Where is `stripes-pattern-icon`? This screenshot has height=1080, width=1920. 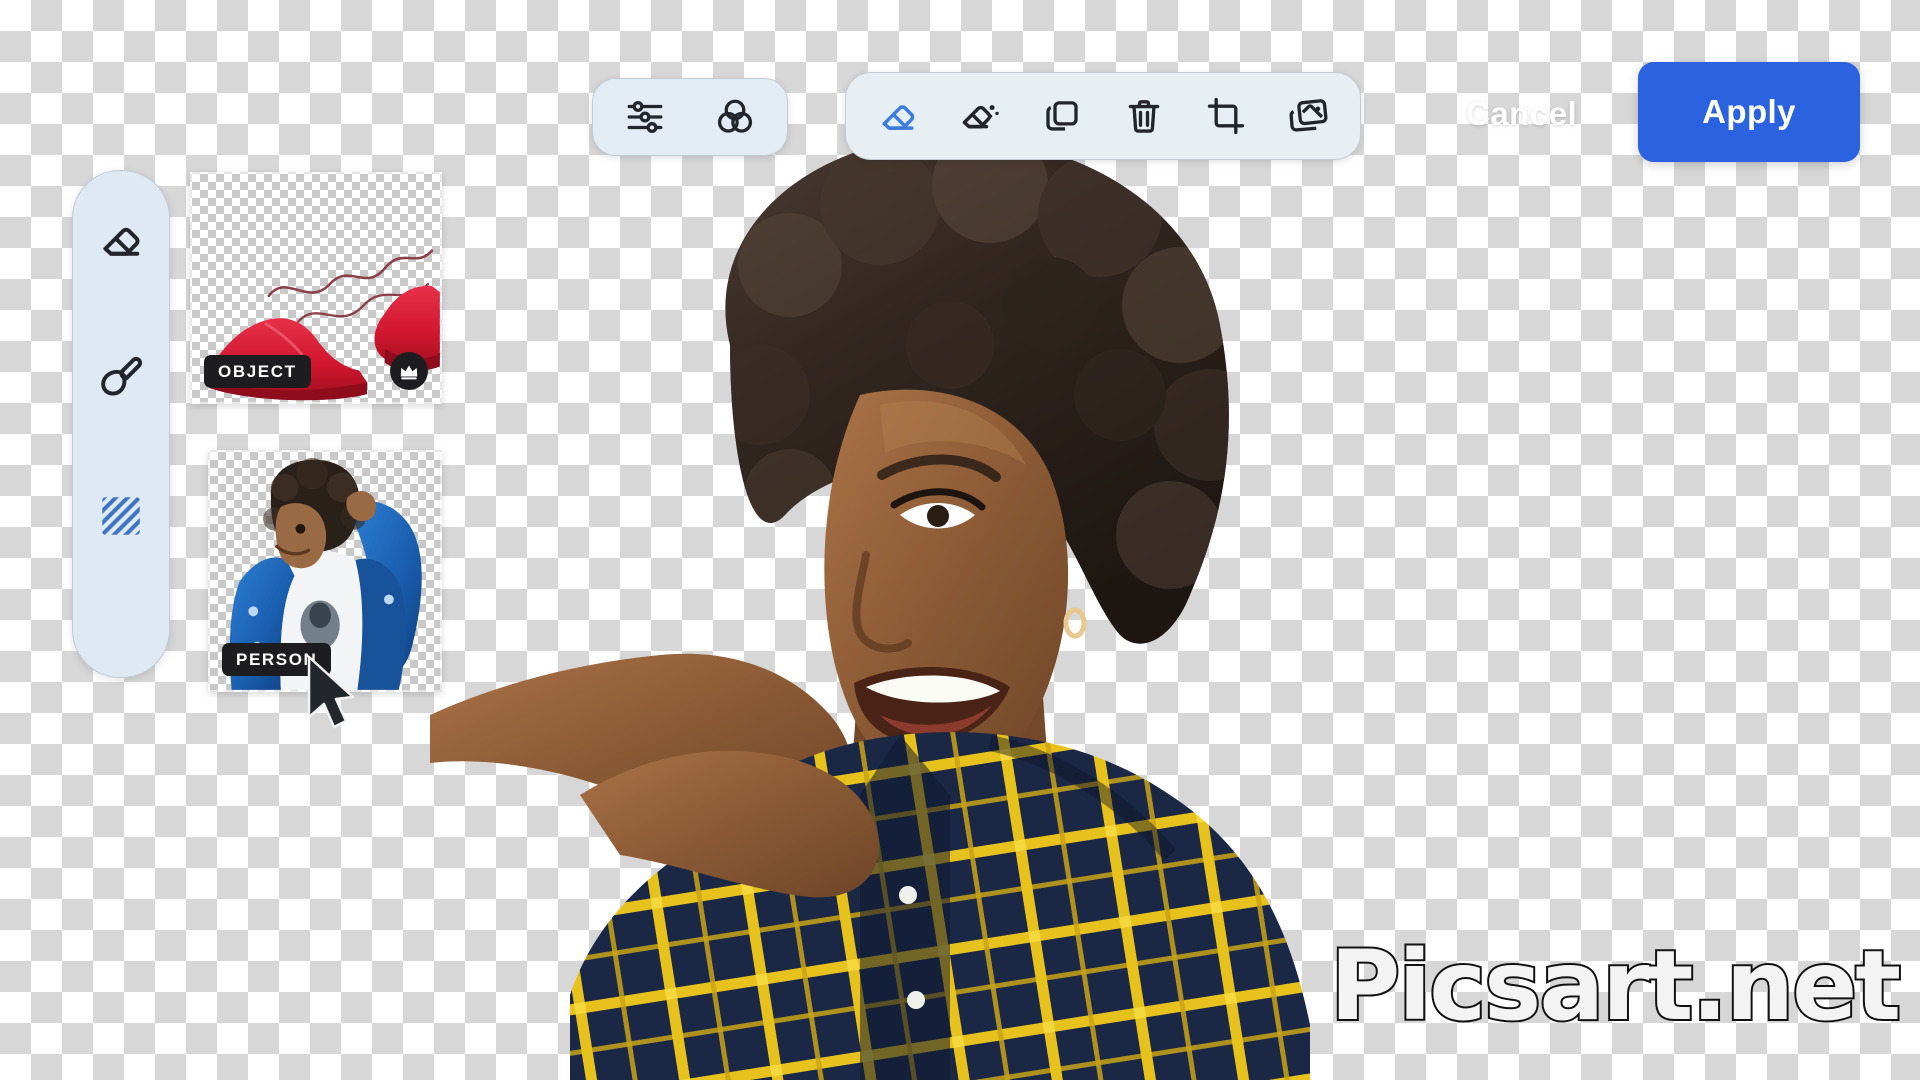
stripes-pattern-icon is located at coordinates (121, 516).